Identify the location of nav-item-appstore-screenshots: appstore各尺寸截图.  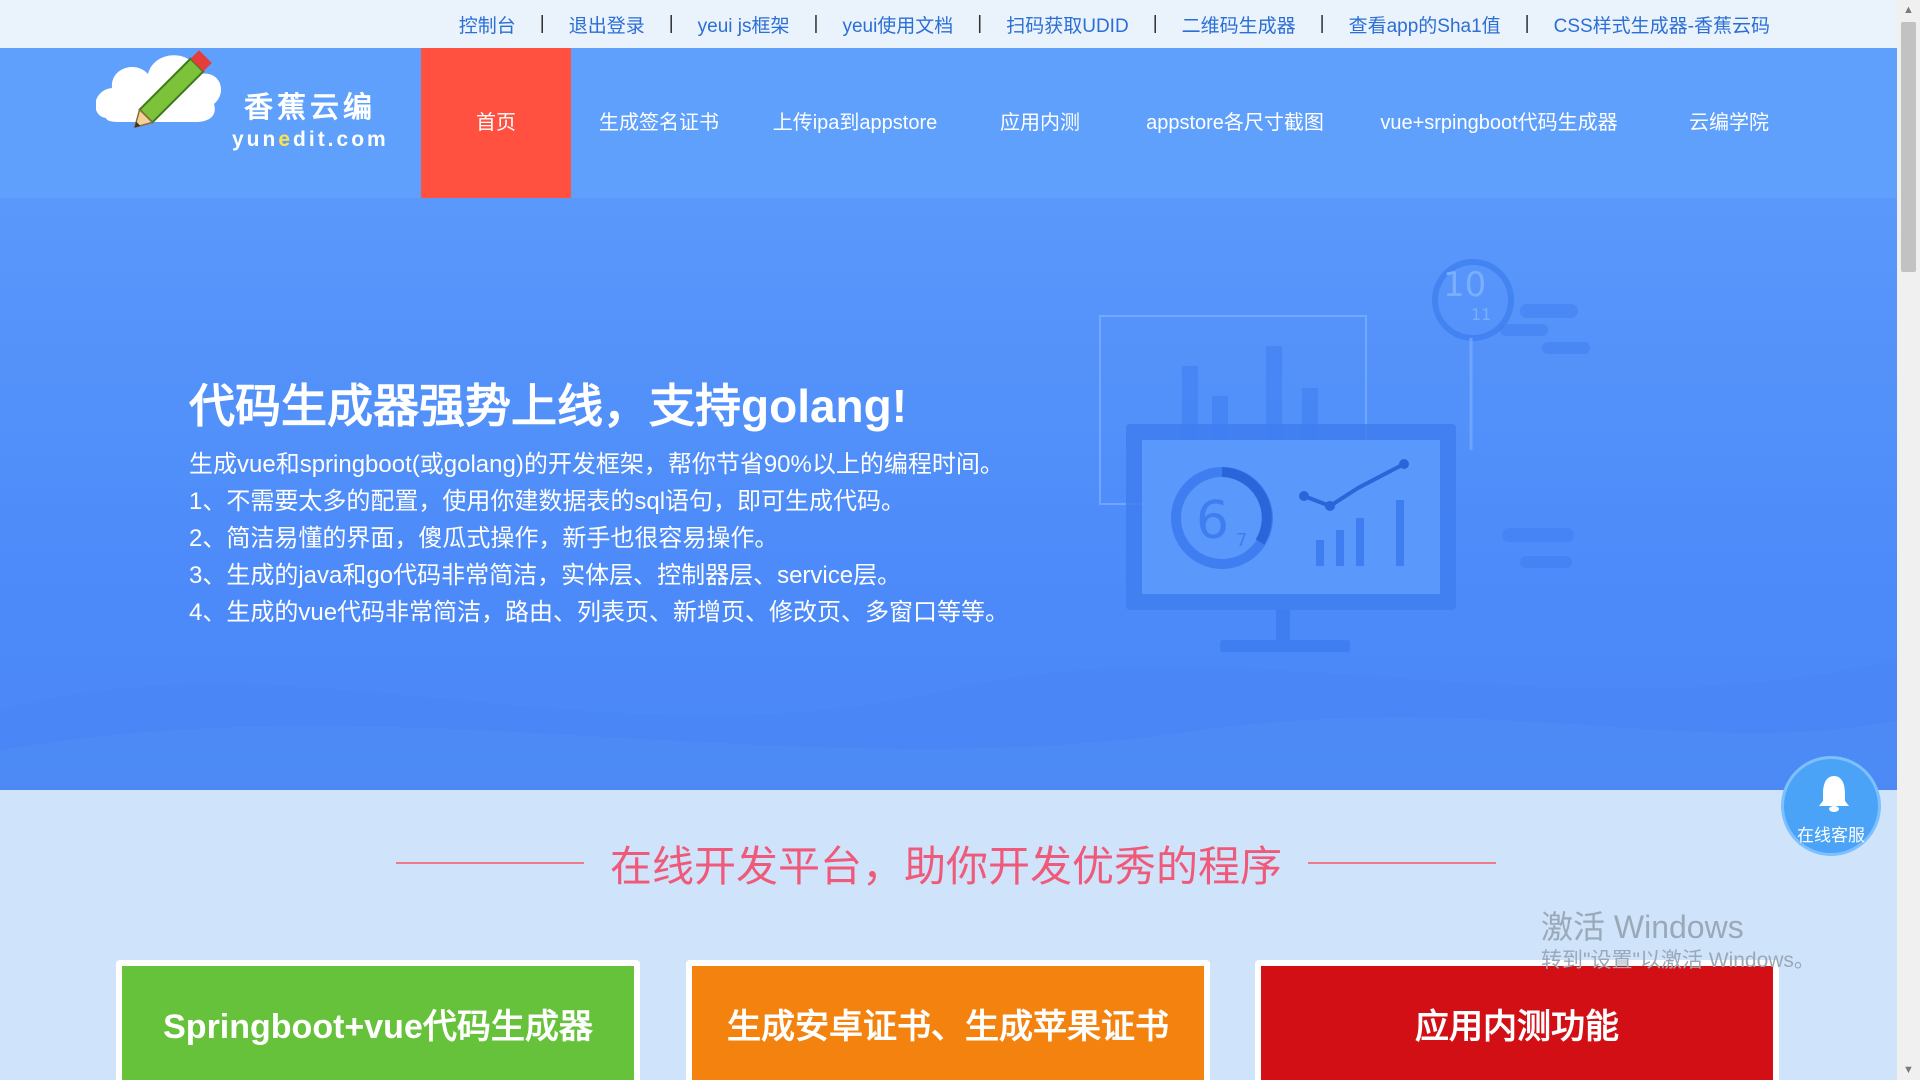
(1235, 123).